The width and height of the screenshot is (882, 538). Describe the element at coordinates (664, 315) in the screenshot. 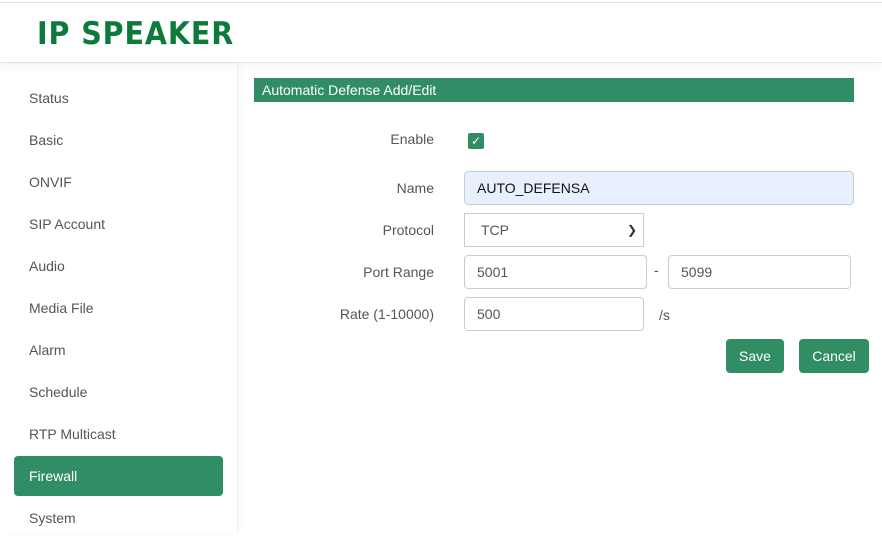

I see `rate-unit: /s` at that location.